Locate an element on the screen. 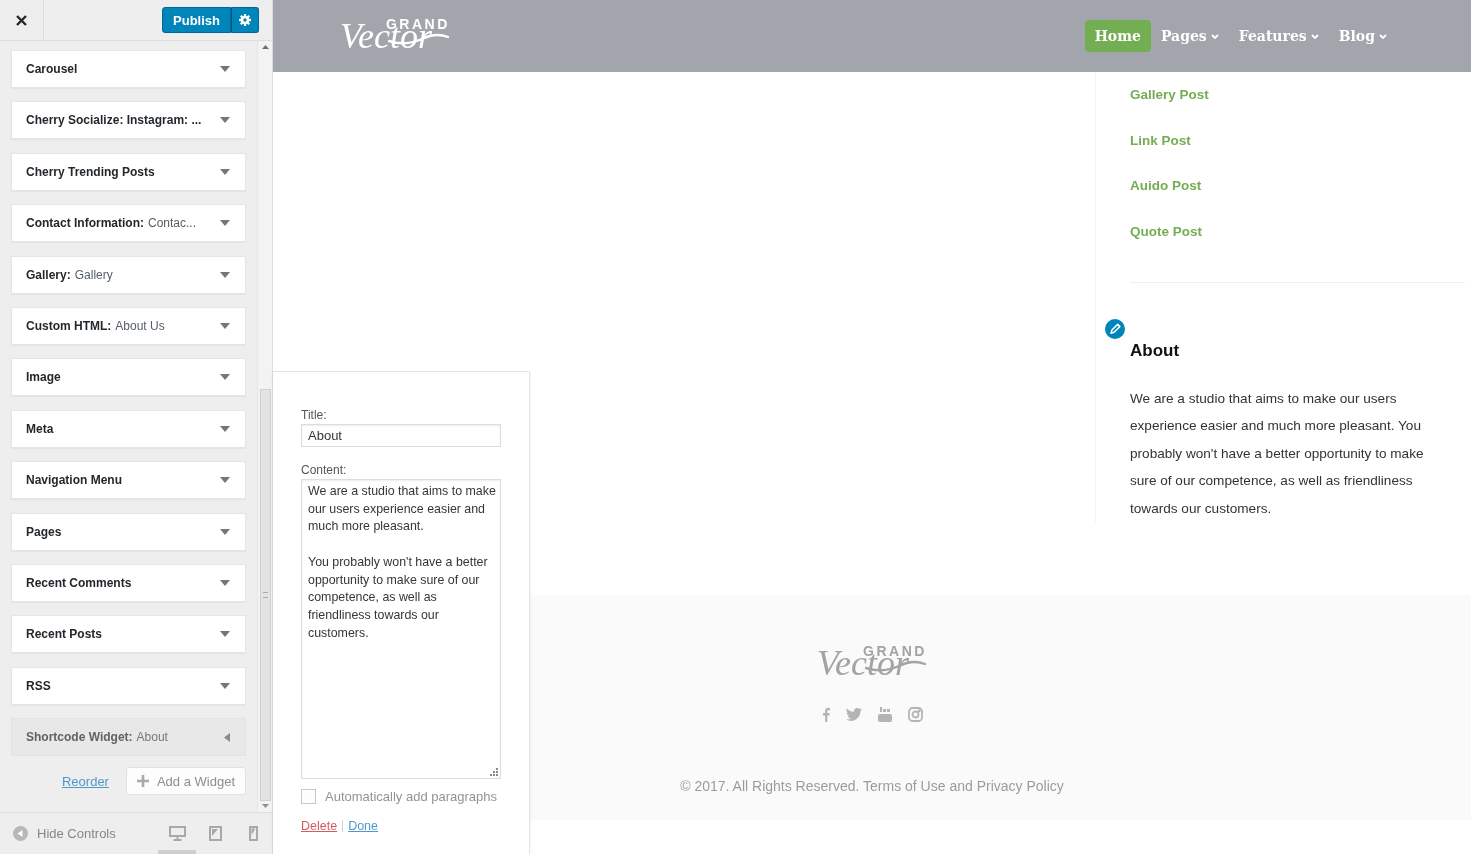 This screenshot has height=854, width=1471. title-input: About is located at coordinates (401, 435).